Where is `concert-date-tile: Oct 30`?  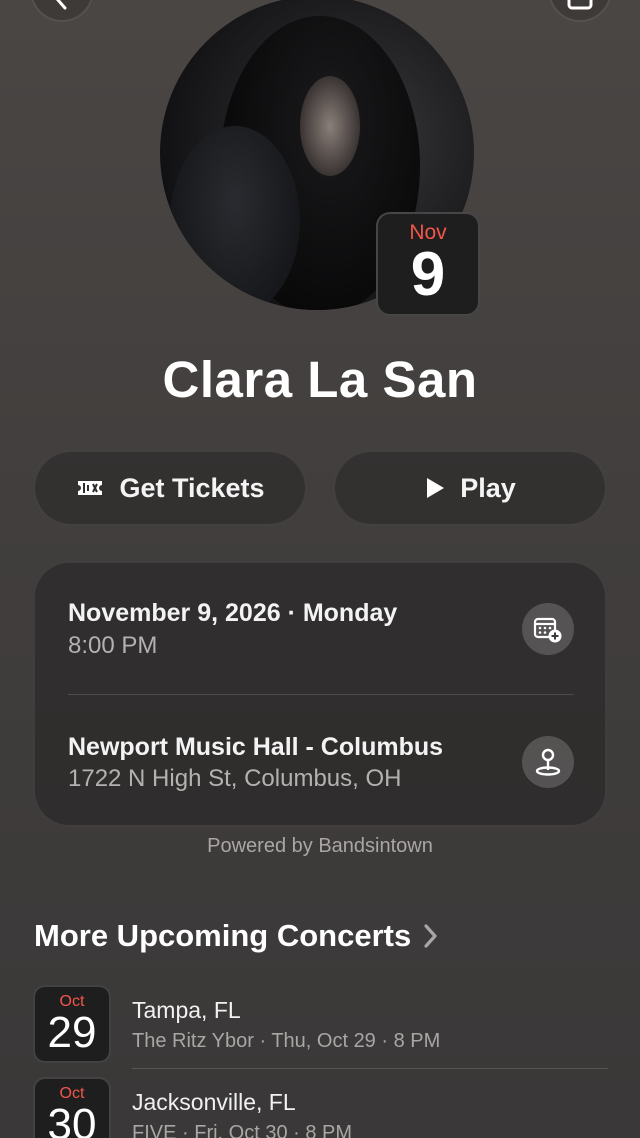 concert-date-tile: Oct 30 is located at coordinates (72, 1107).